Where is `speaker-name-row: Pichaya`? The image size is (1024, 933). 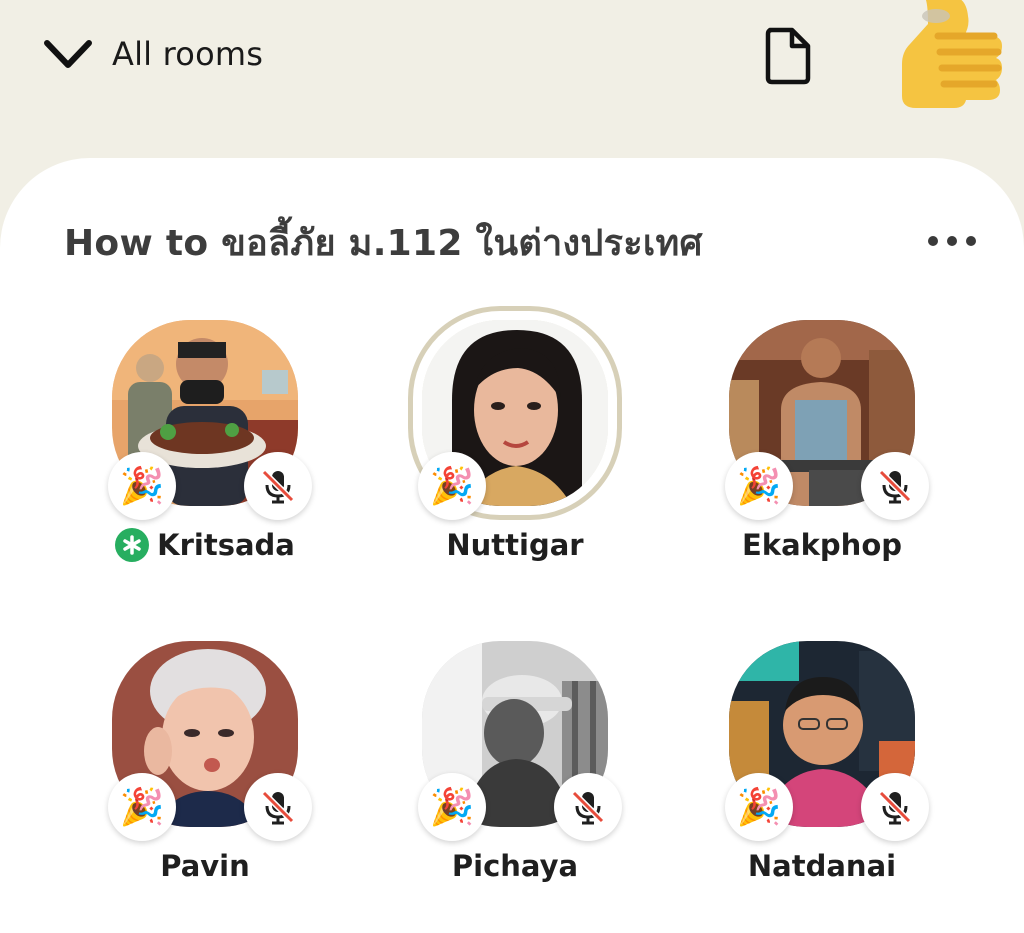 speaker-name-row: Pichaya is located at coordinates (515, 866).